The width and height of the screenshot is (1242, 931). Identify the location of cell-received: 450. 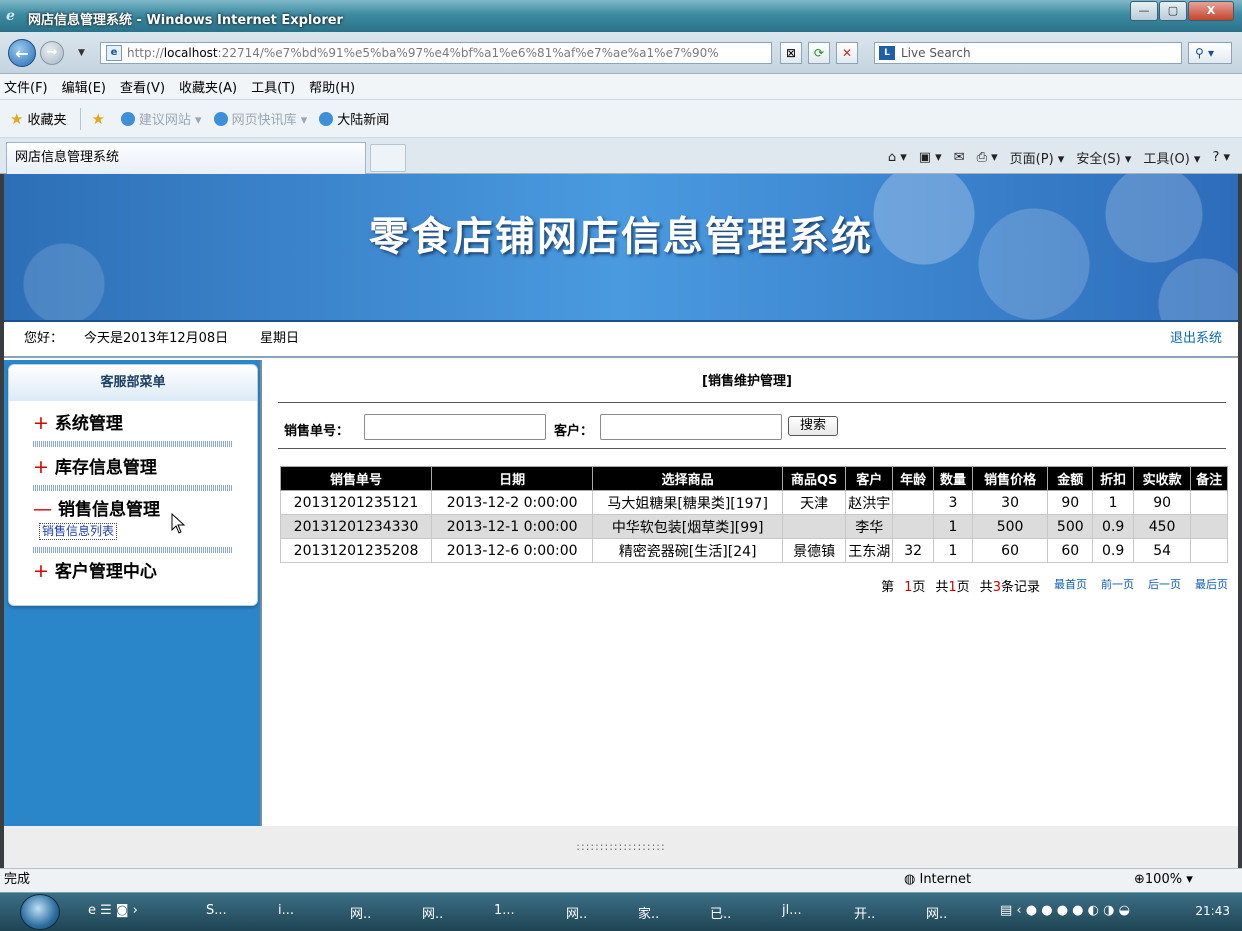
(1162, 526).